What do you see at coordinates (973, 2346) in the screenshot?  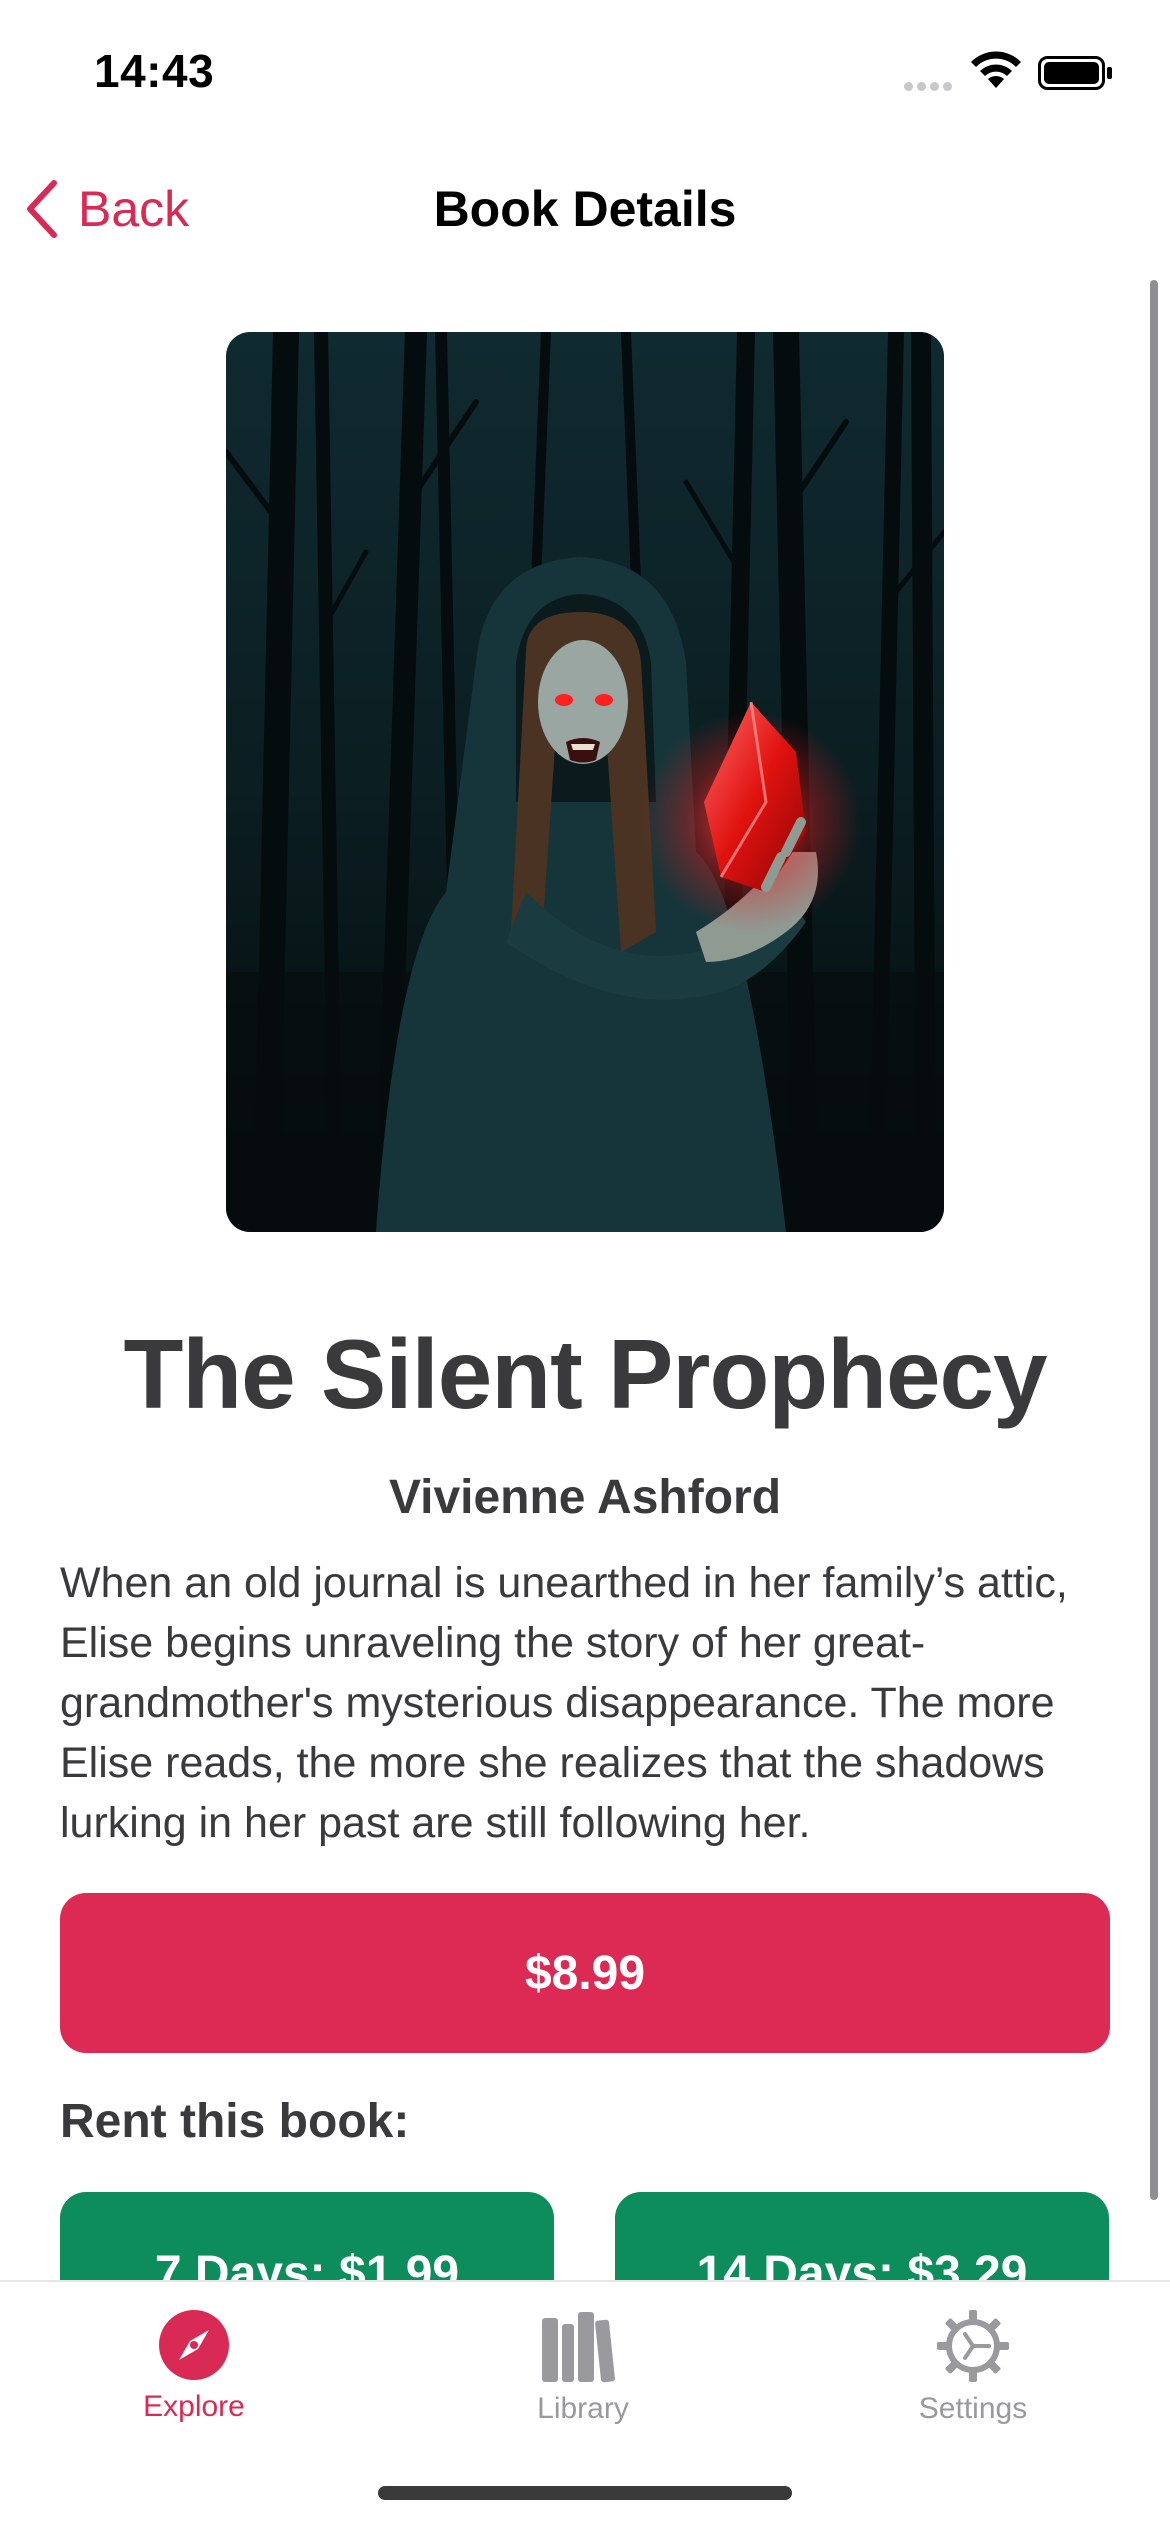 I see `gear-icon` at bounding box center [973, 2346].